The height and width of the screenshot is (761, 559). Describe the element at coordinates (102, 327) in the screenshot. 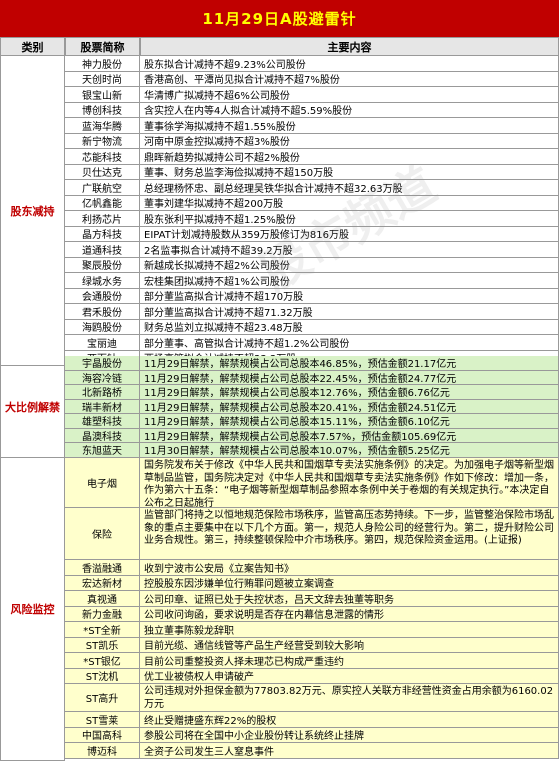

I see `stock-name: 海鸥股份` at that location.